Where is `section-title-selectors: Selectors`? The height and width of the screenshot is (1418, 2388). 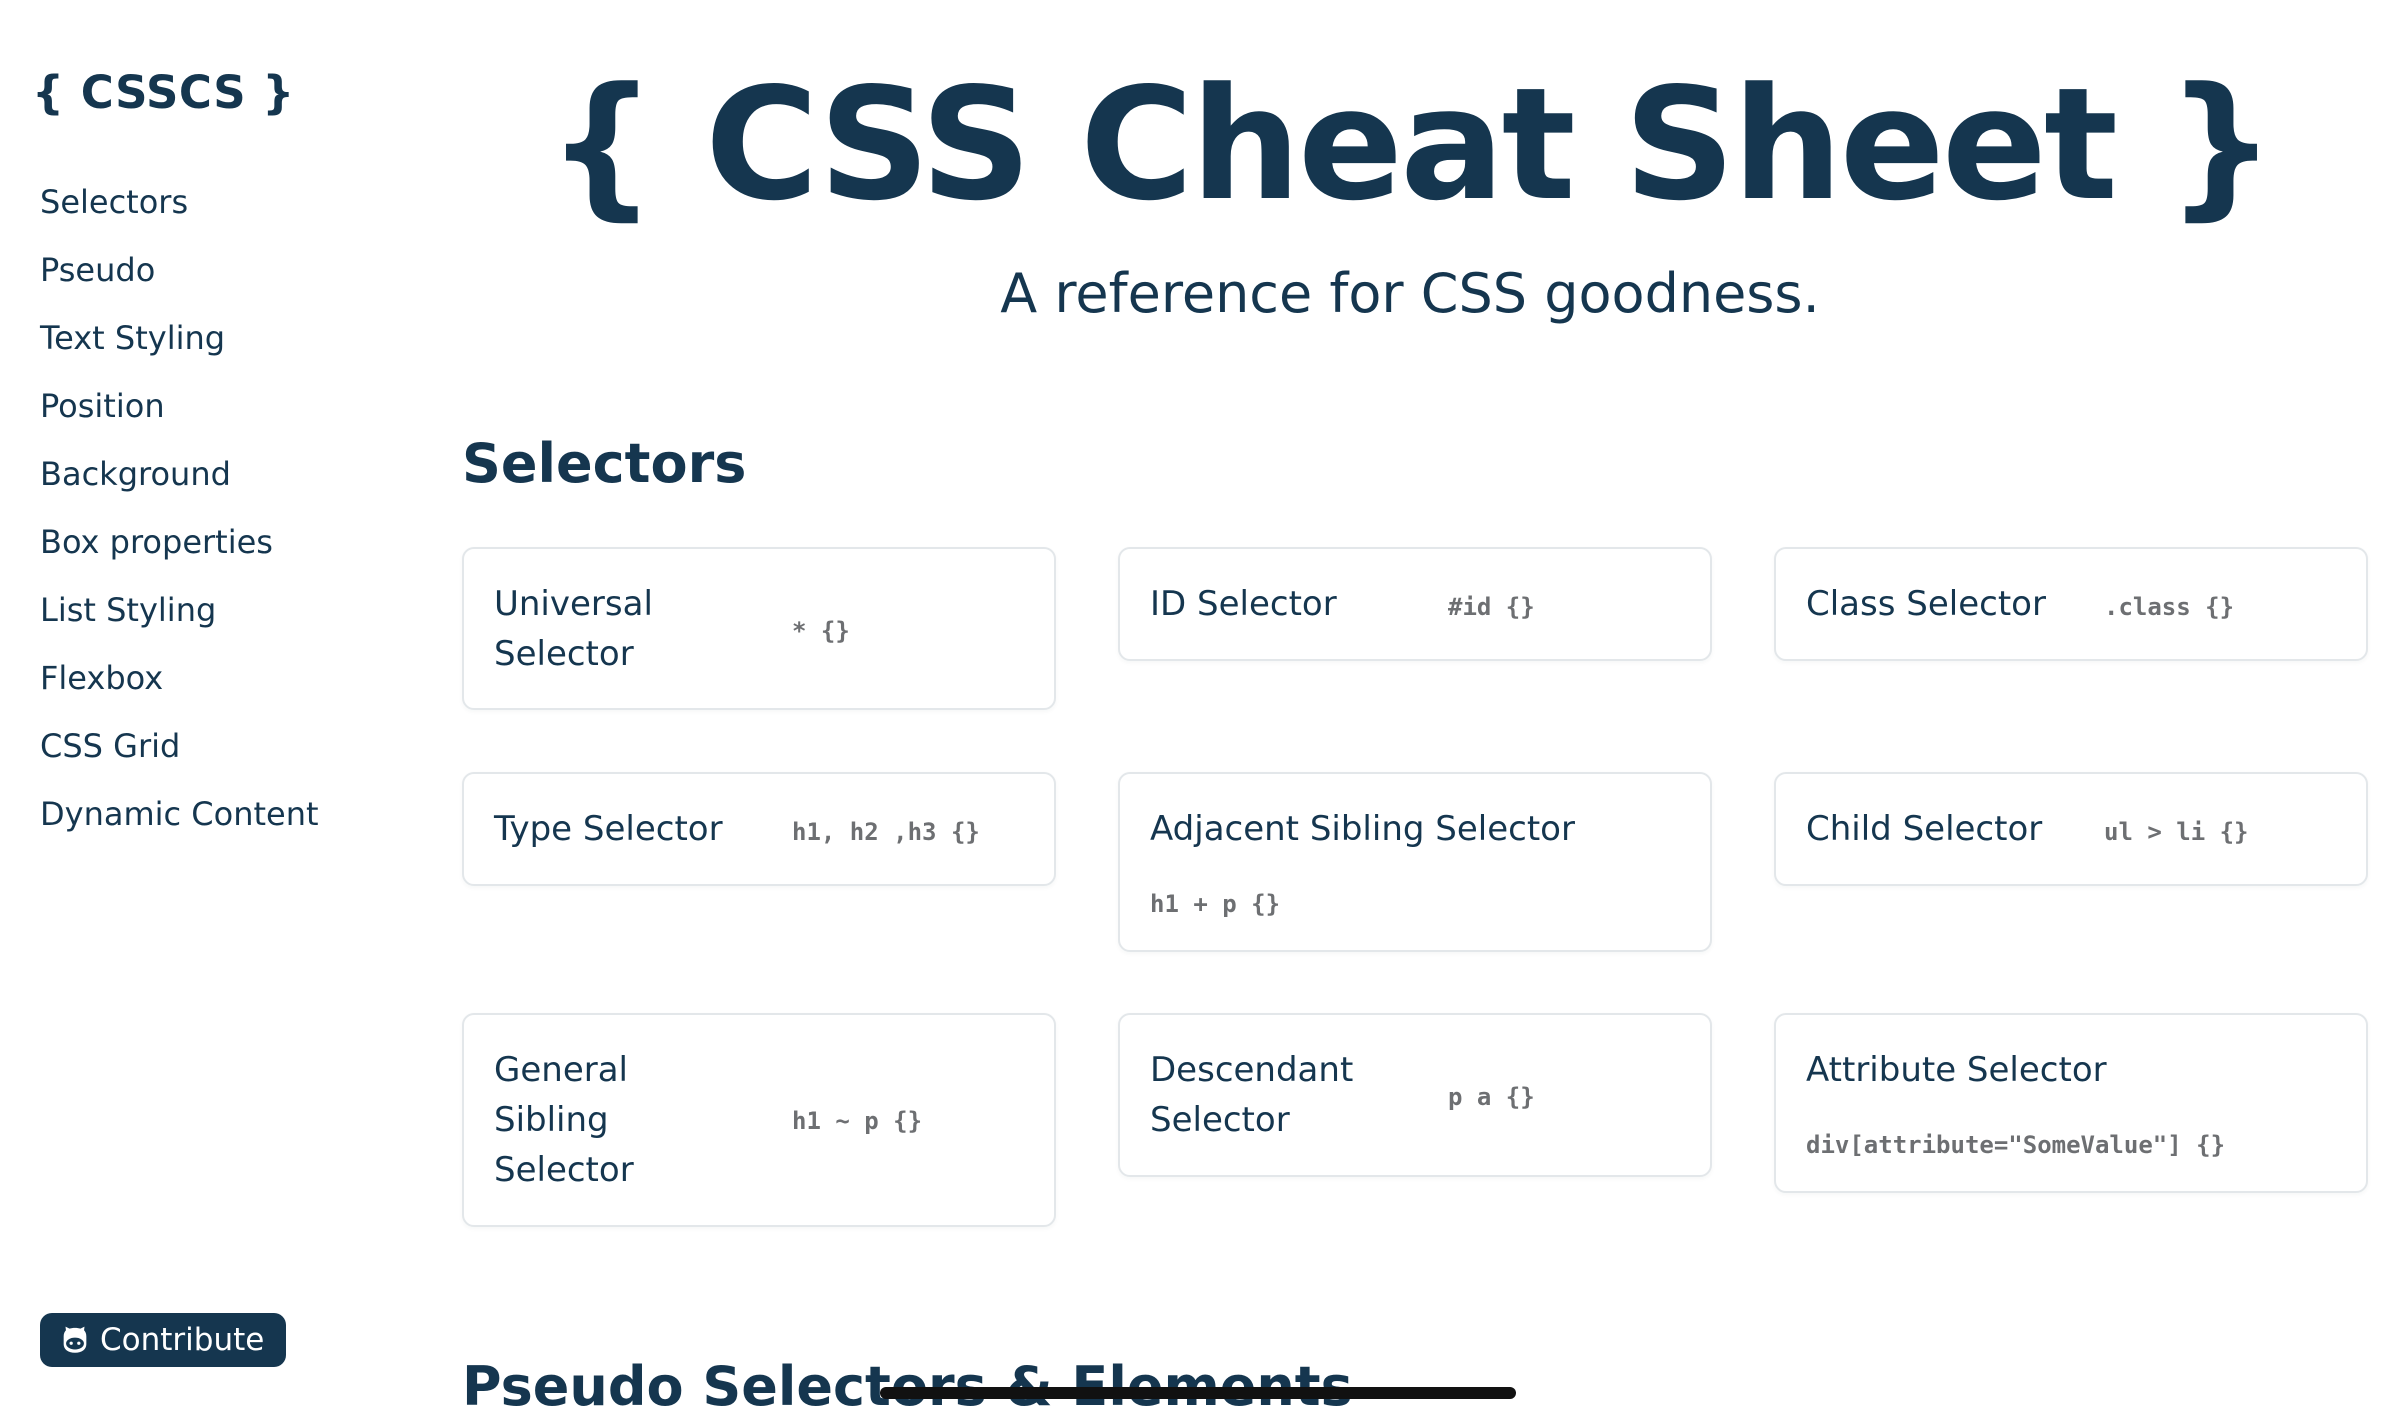 section-title-selectors: Selectors is located at coordinates (604, 463).